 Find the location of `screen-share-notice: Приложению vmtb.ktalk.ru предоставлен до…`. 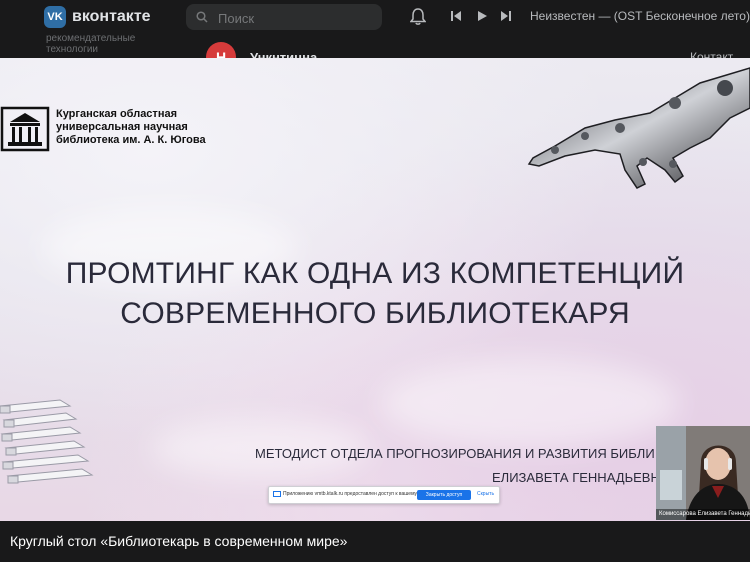

screen-share-notice: Приложению vmtb.ktalk.ru предоставлен до… is located at coordinates (384, 495).